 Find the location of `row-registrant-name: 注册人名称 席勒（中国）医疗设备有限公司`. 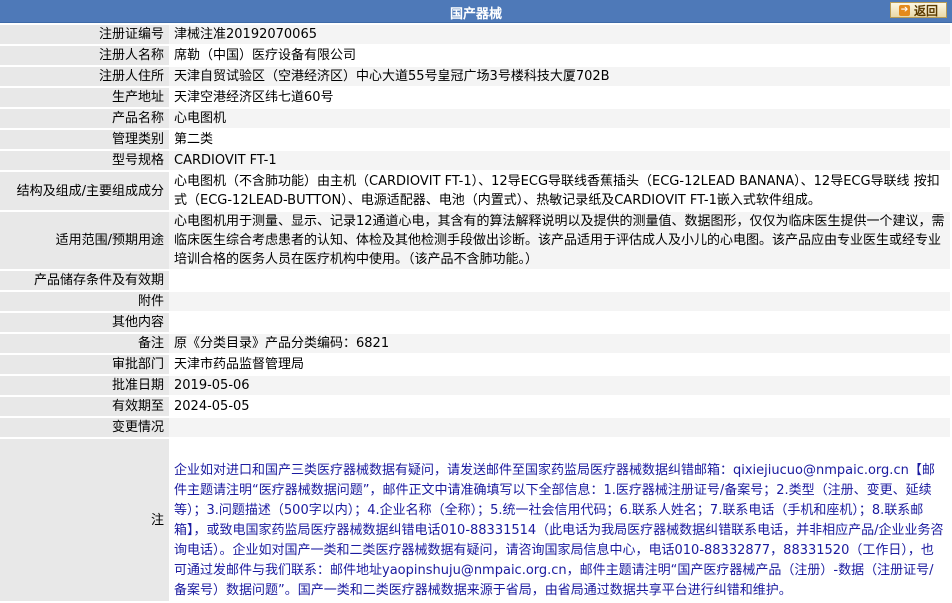

row-registrant-name: 注册人名称 席勒（中国）医疗设备有限公司 is located at coordinates (475, 55).